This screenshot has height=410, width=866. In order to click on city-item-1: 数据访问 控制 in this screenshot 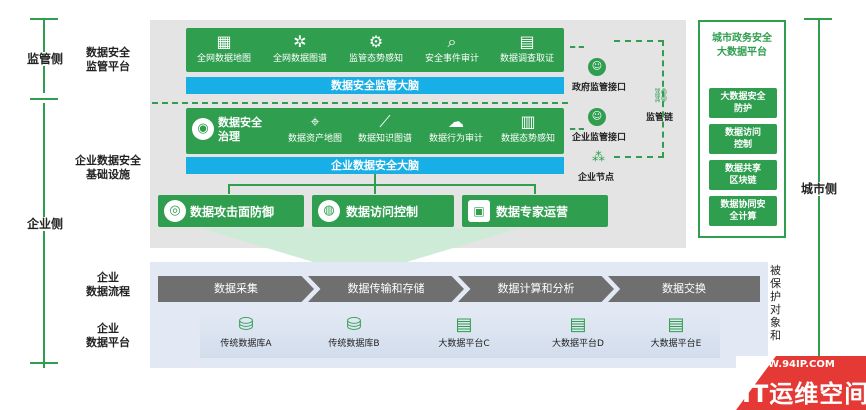, I will do `click(743, 139)`.